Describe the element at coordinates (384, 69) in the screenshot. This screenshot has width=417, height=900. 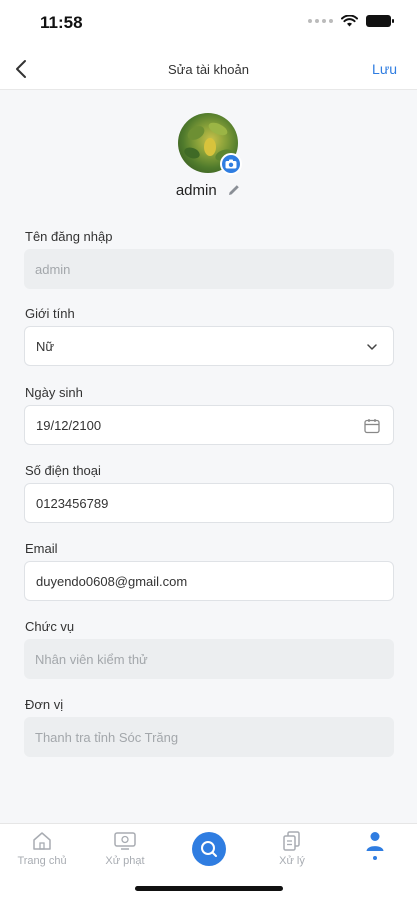
I see `save-button: Lưu` at that location.